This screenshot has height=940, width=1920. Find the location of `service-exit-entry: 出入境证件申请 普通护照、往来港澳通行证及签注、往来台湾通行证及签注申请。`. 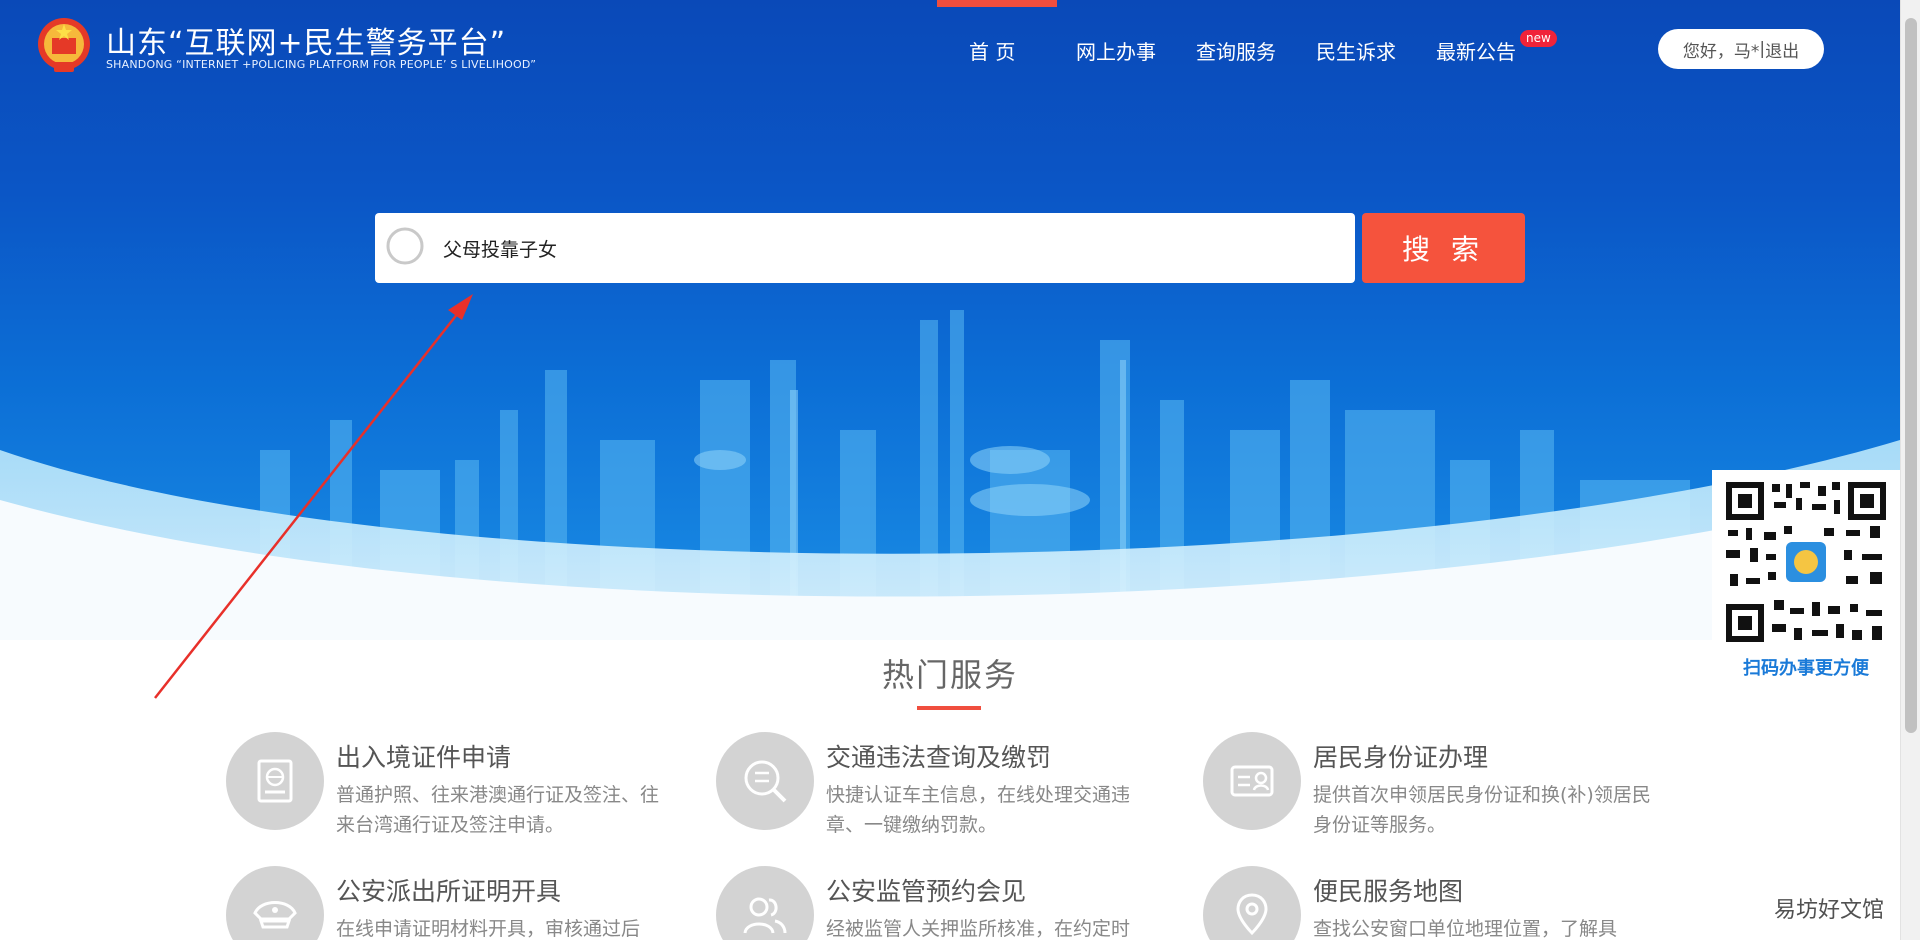

service-exit-entry: 出入境证件申请 普通护照、往来港澳通行证及签注、往来台湾通行证及签注申请。 is located at coordinates (456, 792).